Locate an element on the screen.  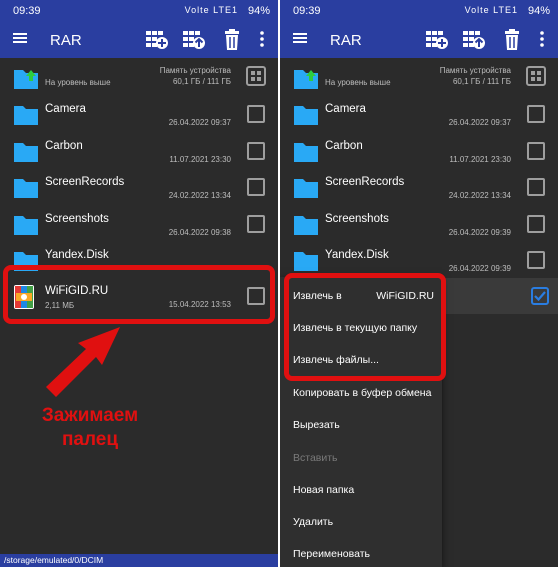
menu-item-paste: Вставить is located at coordinates (315, 458).